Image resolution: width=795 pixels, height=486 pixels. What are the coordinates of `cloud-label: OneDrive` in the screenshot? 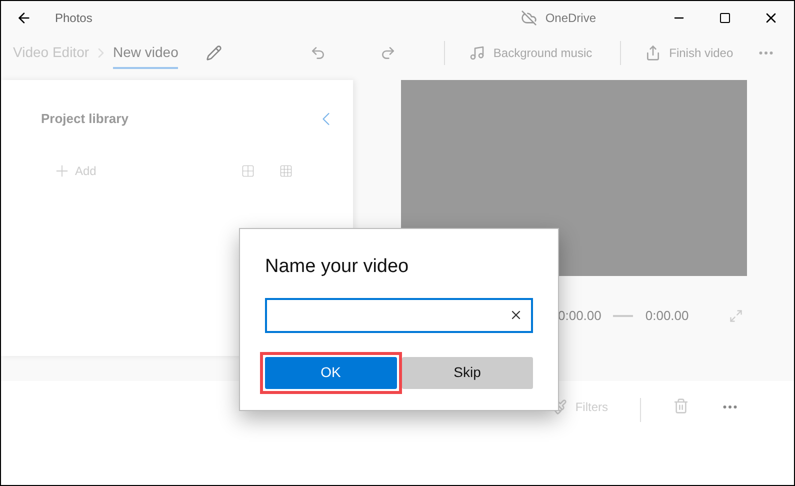 It's located at (570, 18).